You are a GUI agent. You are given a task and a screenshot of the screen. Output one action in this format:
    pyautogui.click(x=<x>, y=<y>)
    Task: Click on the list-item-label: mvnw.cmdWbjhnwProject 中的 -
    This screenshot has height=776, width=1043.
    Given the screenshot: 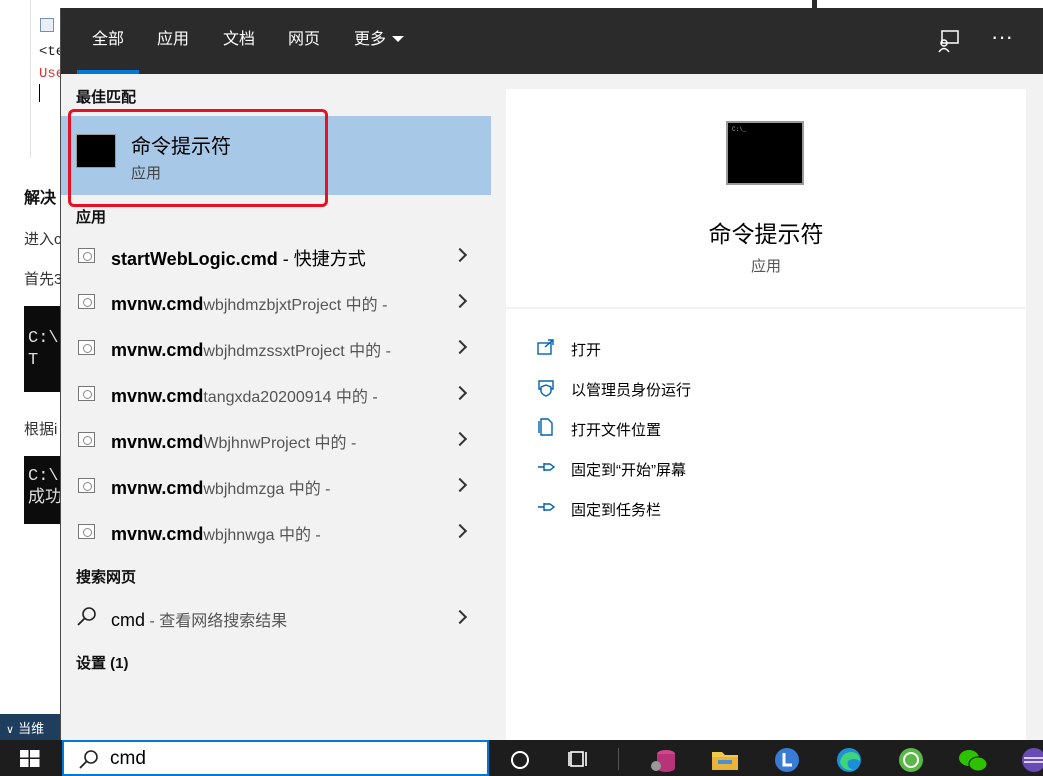 What is the action you would take?
    pyautogui.click(x=234, y=442)
    